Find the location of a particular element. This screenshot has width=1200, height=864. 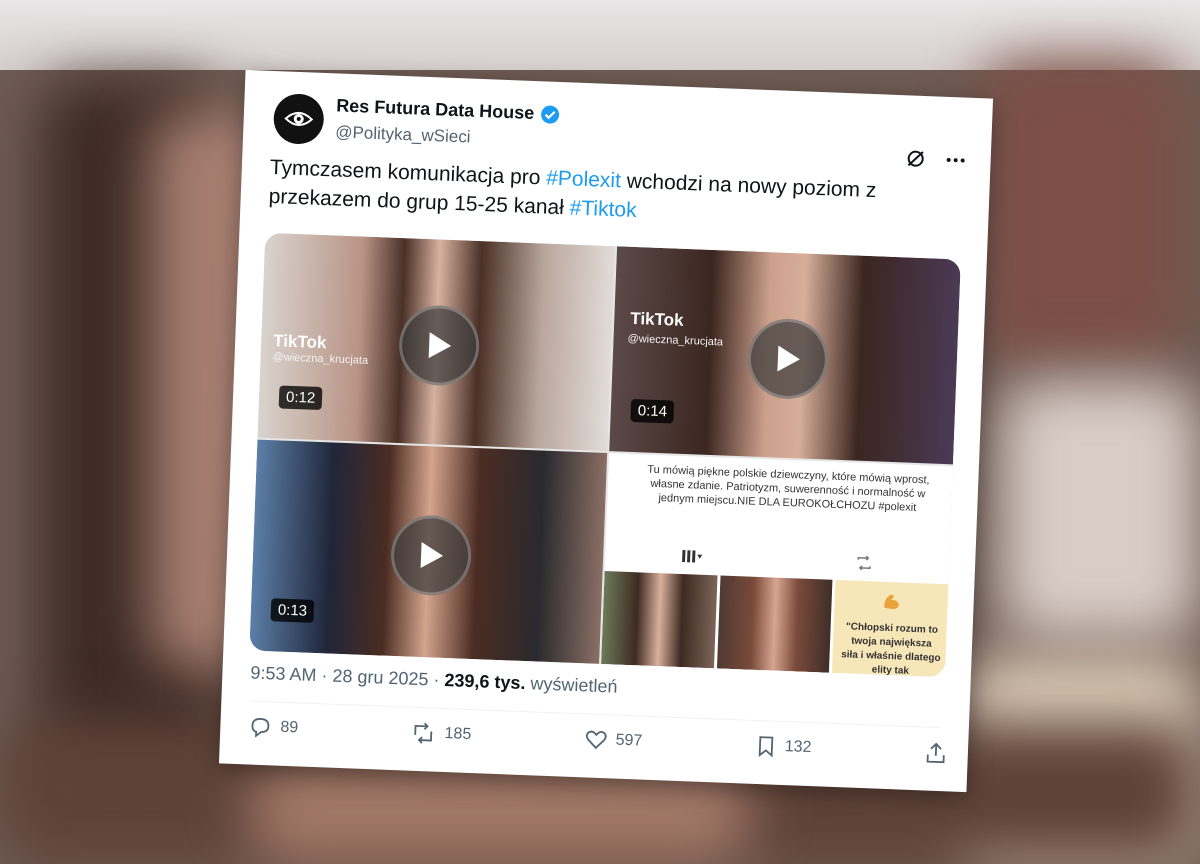

video-thumbnail: 0:13 is located at coordinates (428, 551).